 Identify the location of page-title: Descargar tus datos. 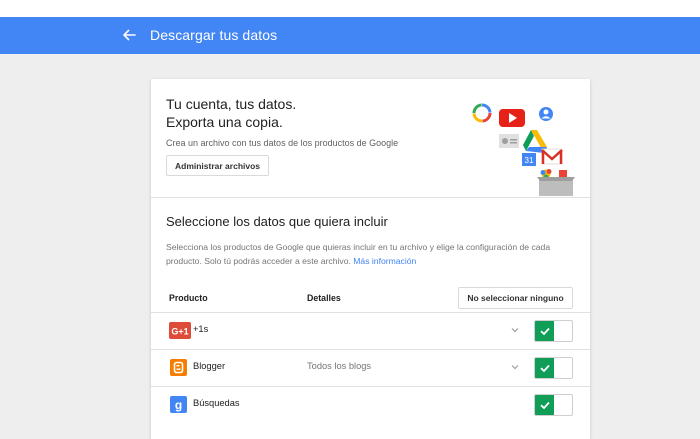
(214, 35).